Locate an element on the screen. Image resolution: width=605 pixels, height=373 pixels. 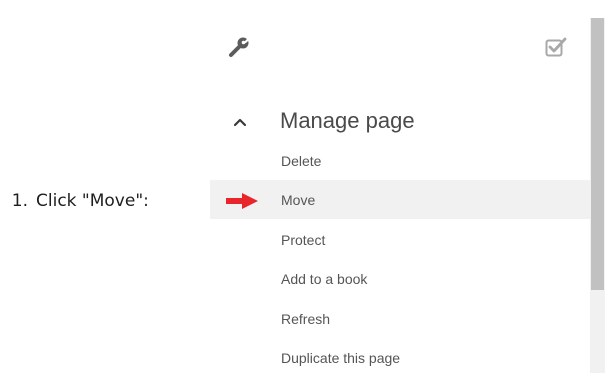
instruction-label: Click "Move": is located at coordinates (92, 201).